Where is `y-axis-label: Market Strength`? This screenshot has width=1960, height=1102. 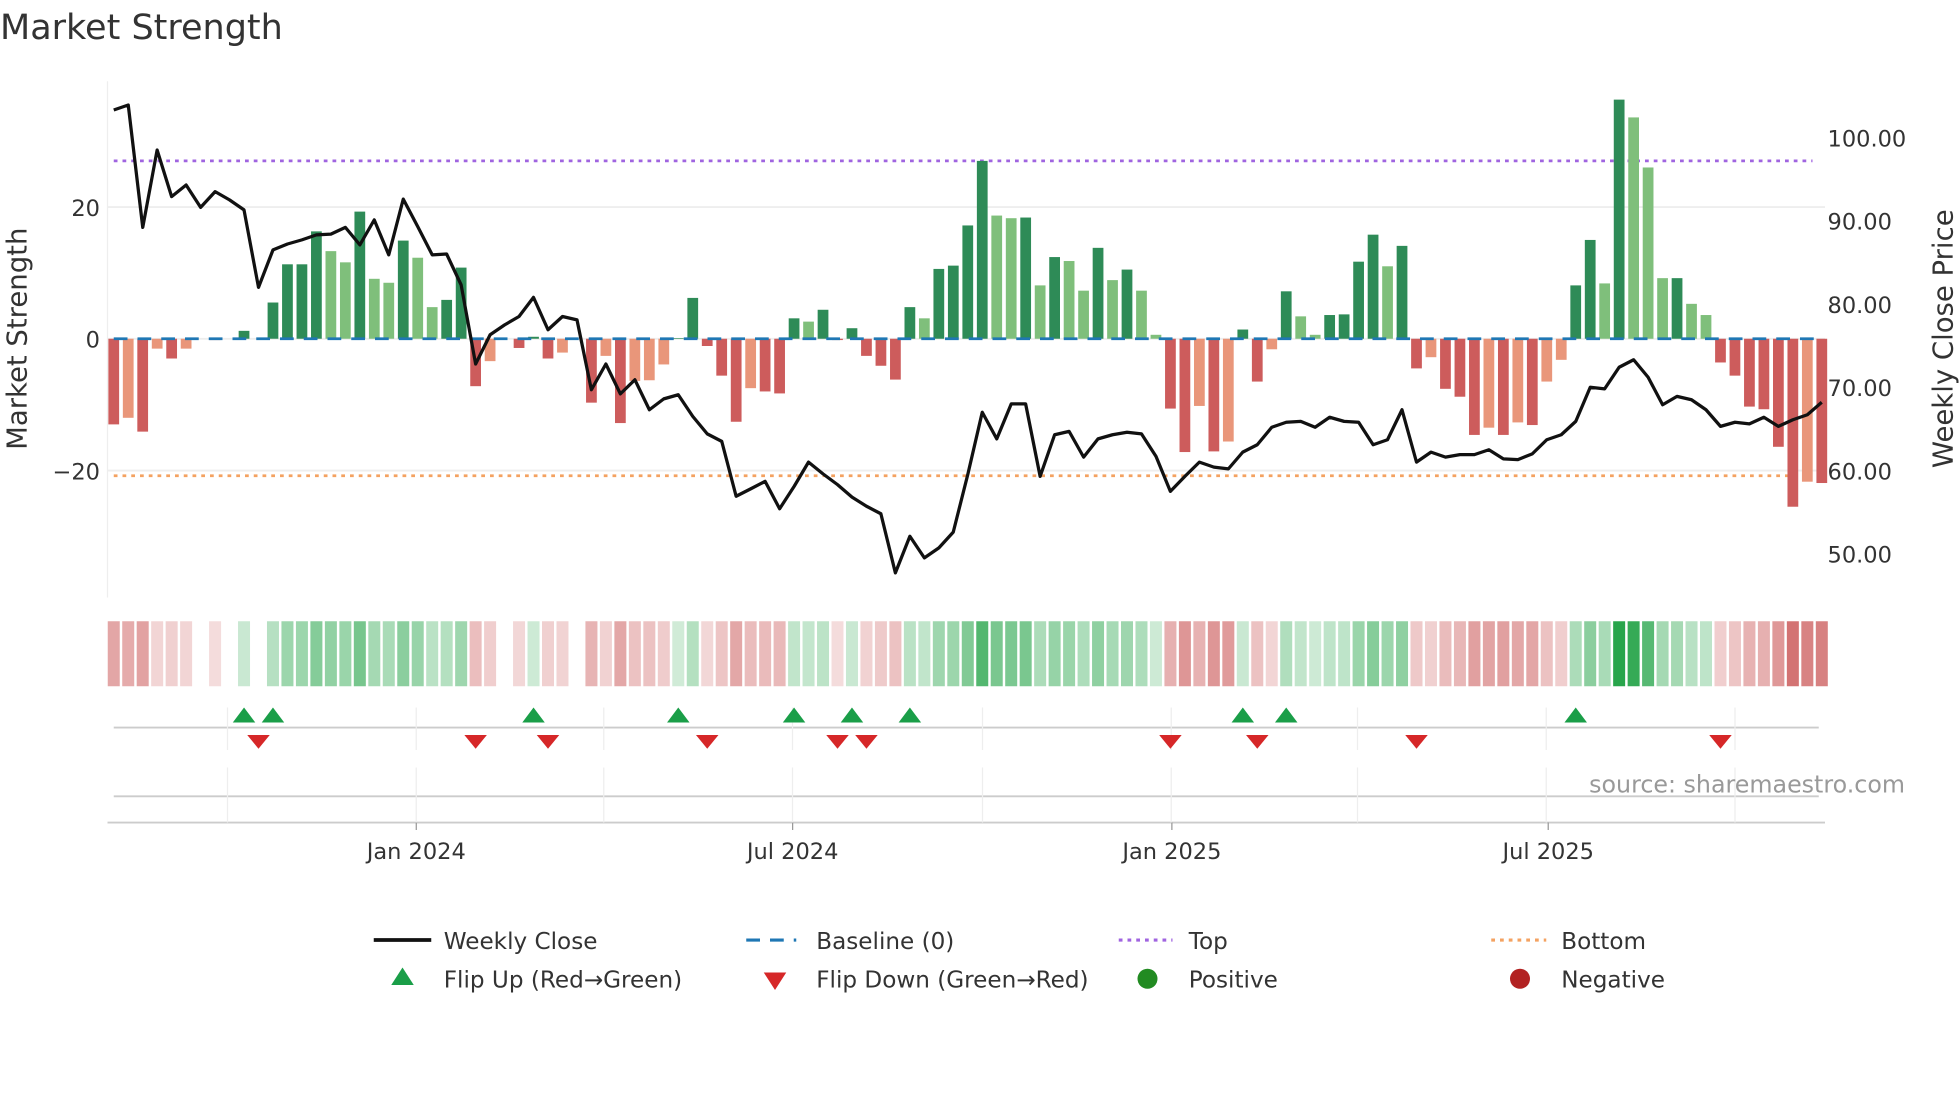
y-axis-label: Market Strength is located at coordinates (17, 339).